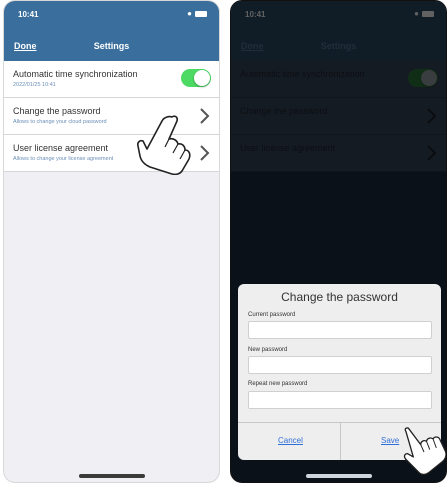 The height and width of the screenshot is (483, 447). Describe the element at coordinates (278, 384) in the screenshot. I see `repeat-password-label: Repeat new password` at that location.